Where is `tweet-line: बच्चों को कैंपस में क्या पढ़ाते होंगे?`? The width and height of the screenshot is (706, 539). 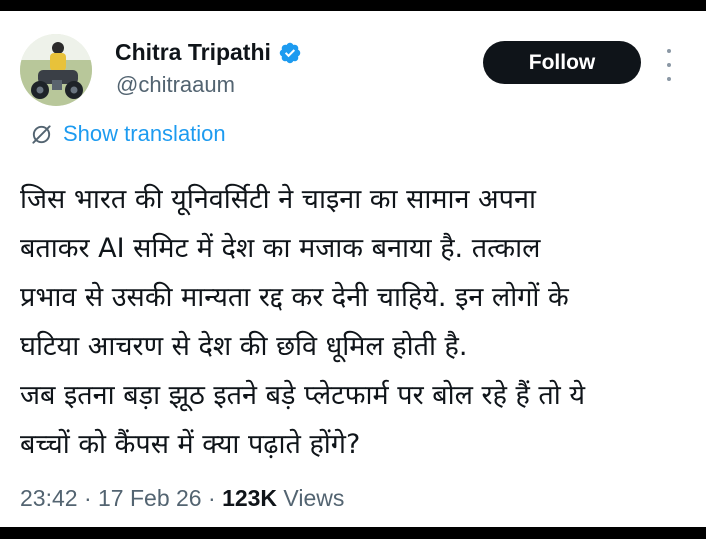
tweet-line: बच्चों को कैंपस में क्या पढ़ाते होंगे? is located at coordinates (190, 444).